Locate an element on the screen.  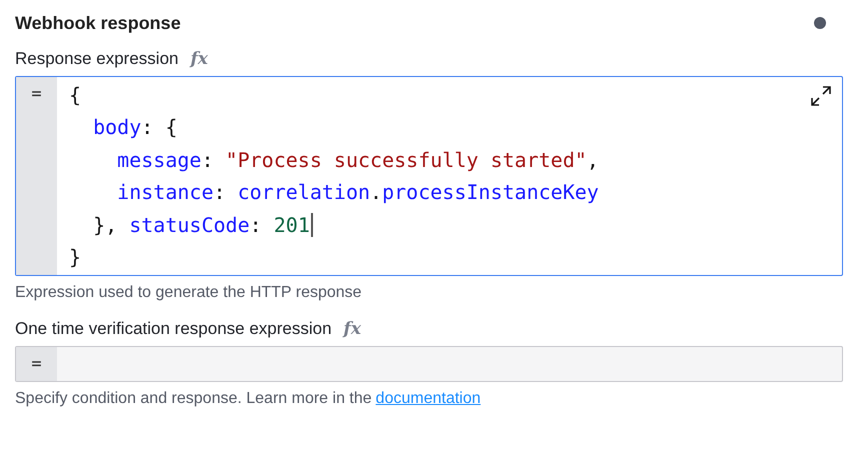
expression-field: = is located at coordinates (429, 364).